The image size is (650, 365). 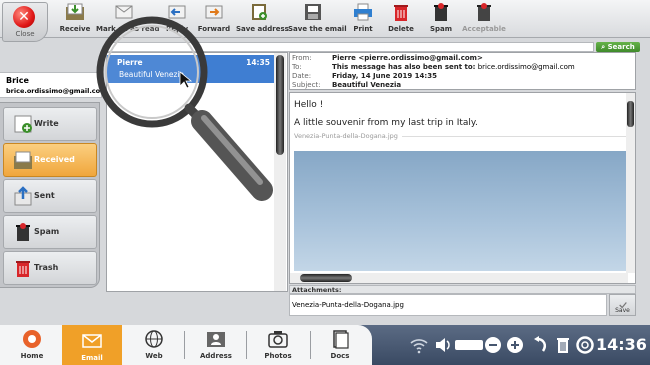 What do you see at coordinates (493, 345) in the screenshot?
I see `volume-down-icon` at bounding box center [493, 345].